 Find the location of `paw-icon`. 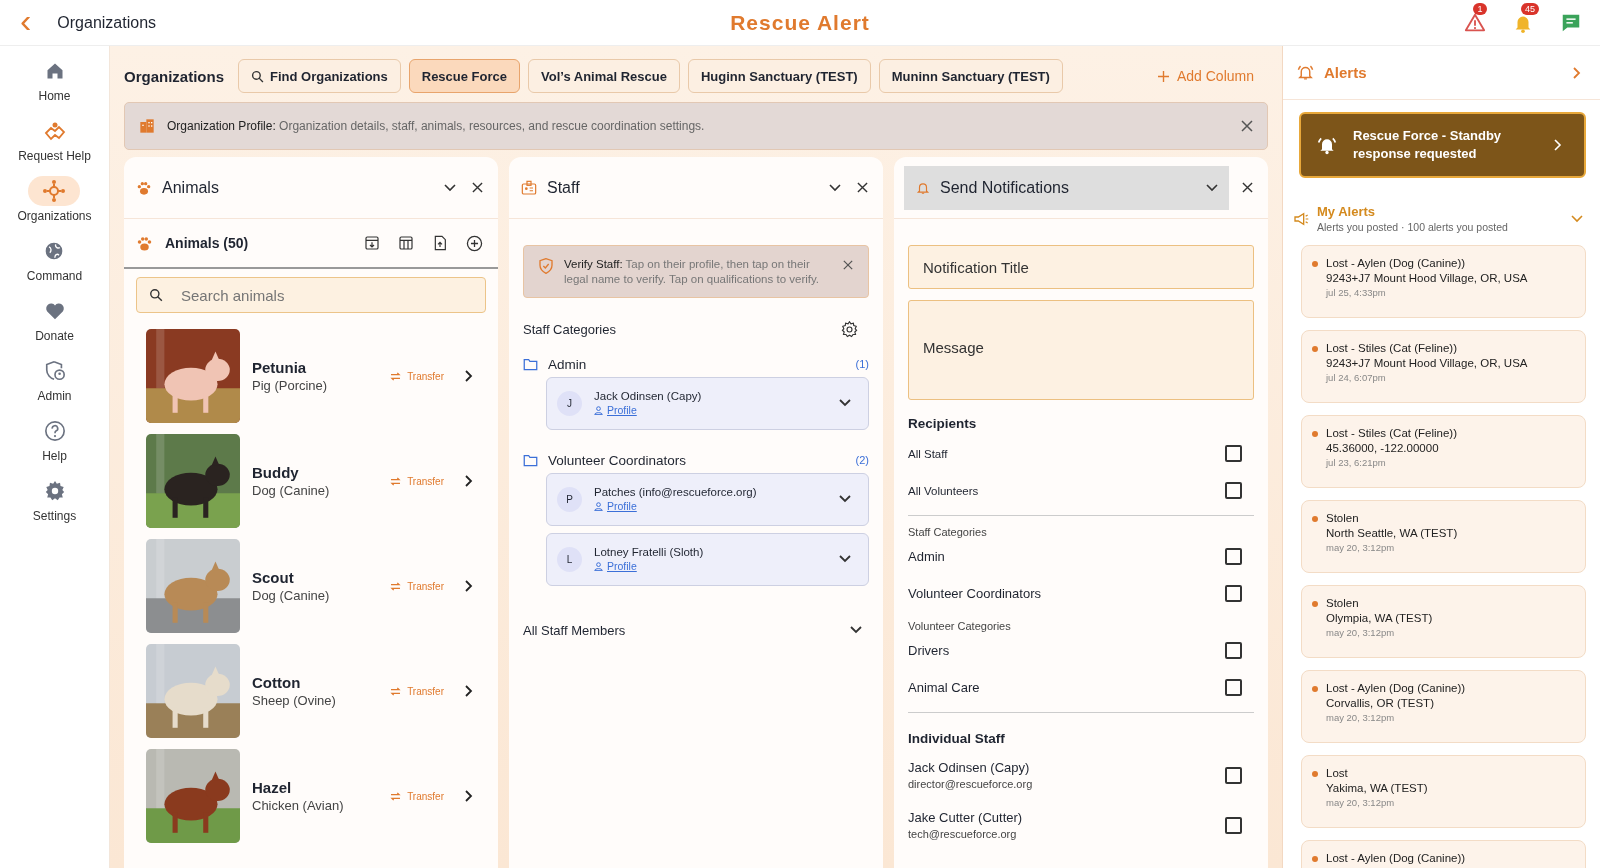

paw-icon is located at coordinates (144, 187).